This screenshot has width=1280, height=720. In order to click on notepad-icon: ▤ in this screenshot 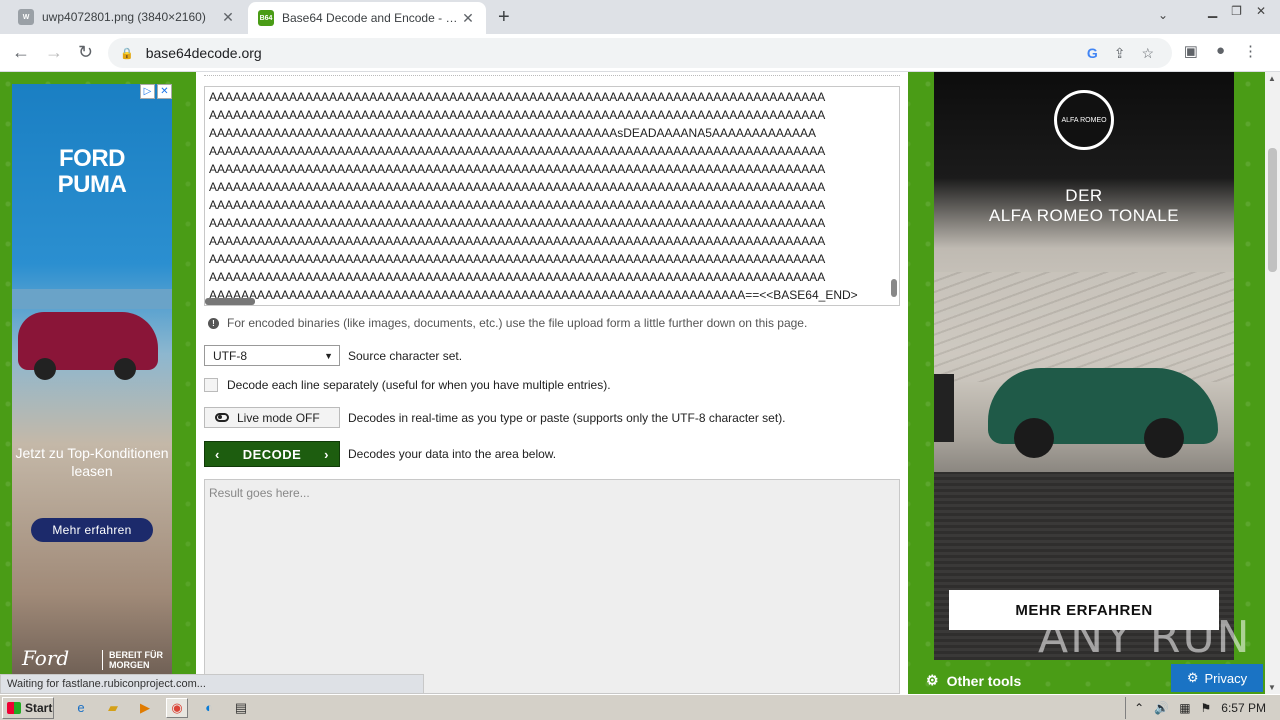, I will do `click(241, 708)`.